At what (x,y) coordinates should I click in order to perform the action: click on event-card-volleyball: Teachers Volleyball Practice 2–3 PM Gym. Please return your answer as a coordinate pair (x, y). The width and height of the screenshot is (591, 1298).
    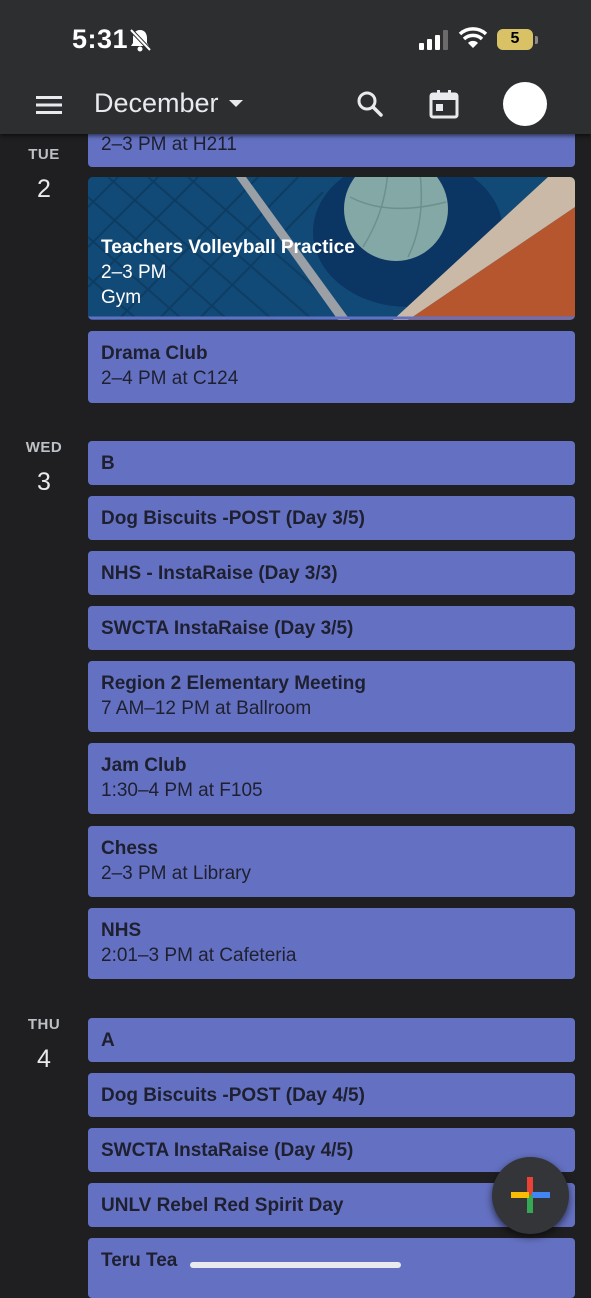
    Looking at the image, I should click on (331, 248).